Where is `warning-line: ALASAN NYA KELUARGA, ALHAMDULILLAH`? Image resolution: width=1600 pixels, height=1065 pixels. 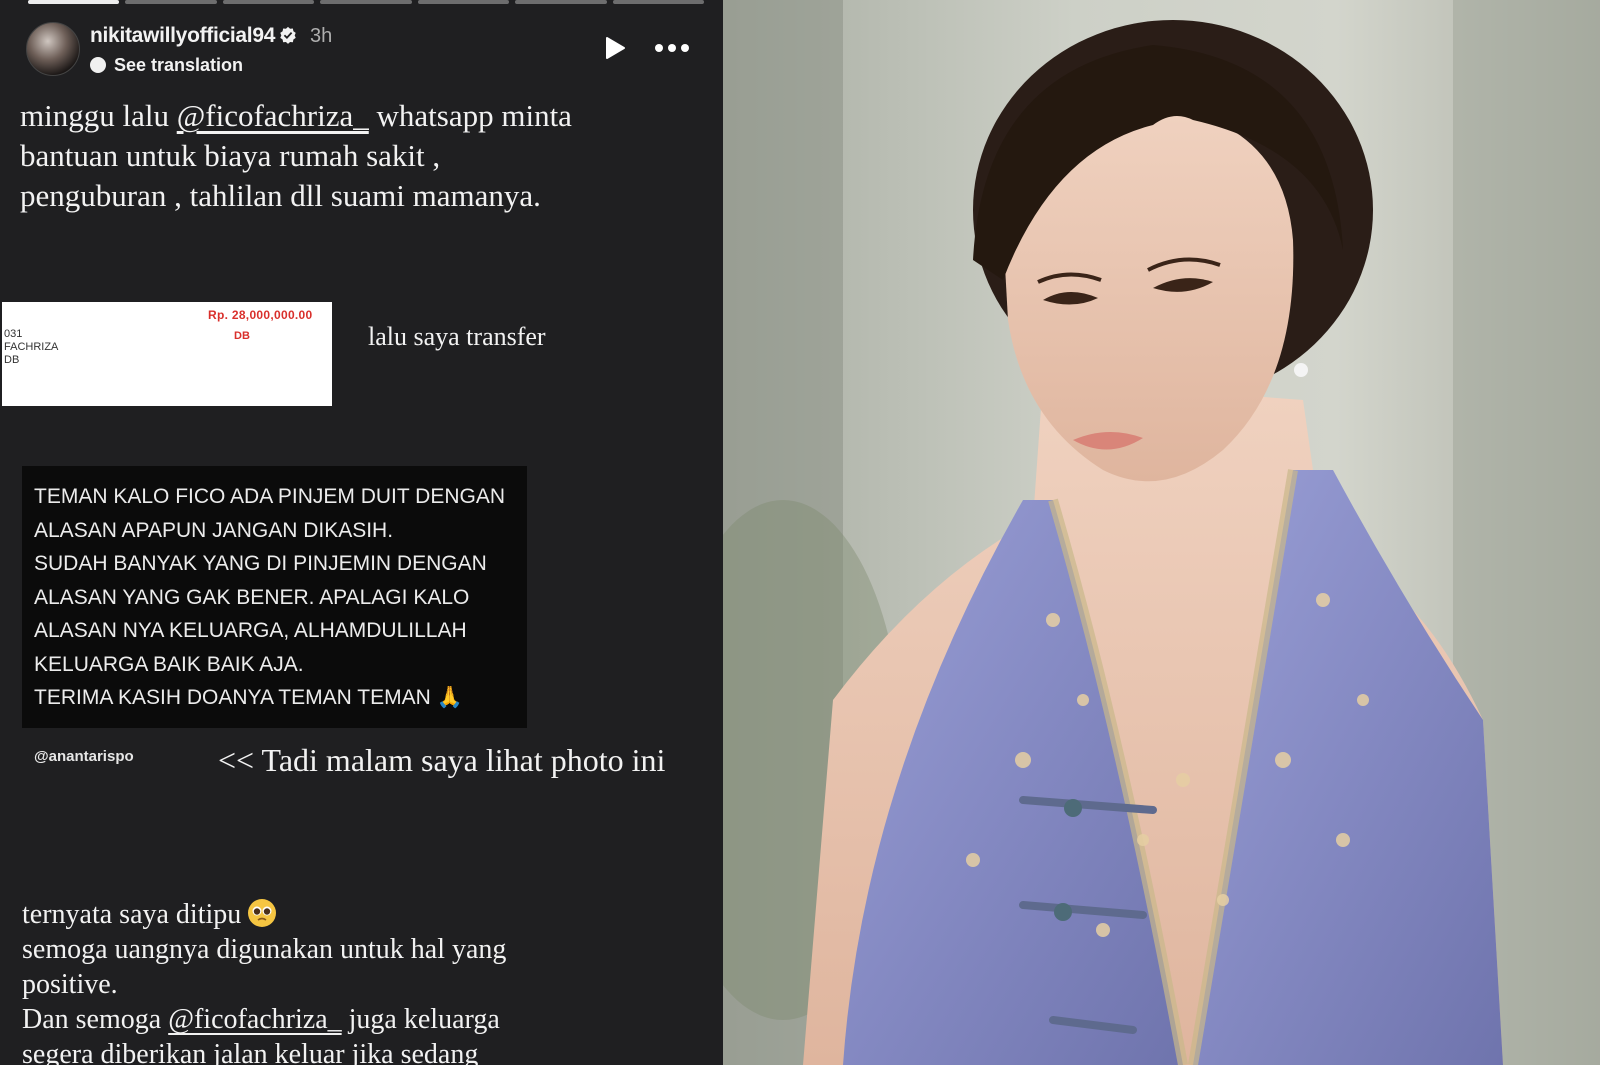
warning-line: ALASAN NYA KELUARGA, ALHAMDULILLAH is located at coordinates (250, 630).